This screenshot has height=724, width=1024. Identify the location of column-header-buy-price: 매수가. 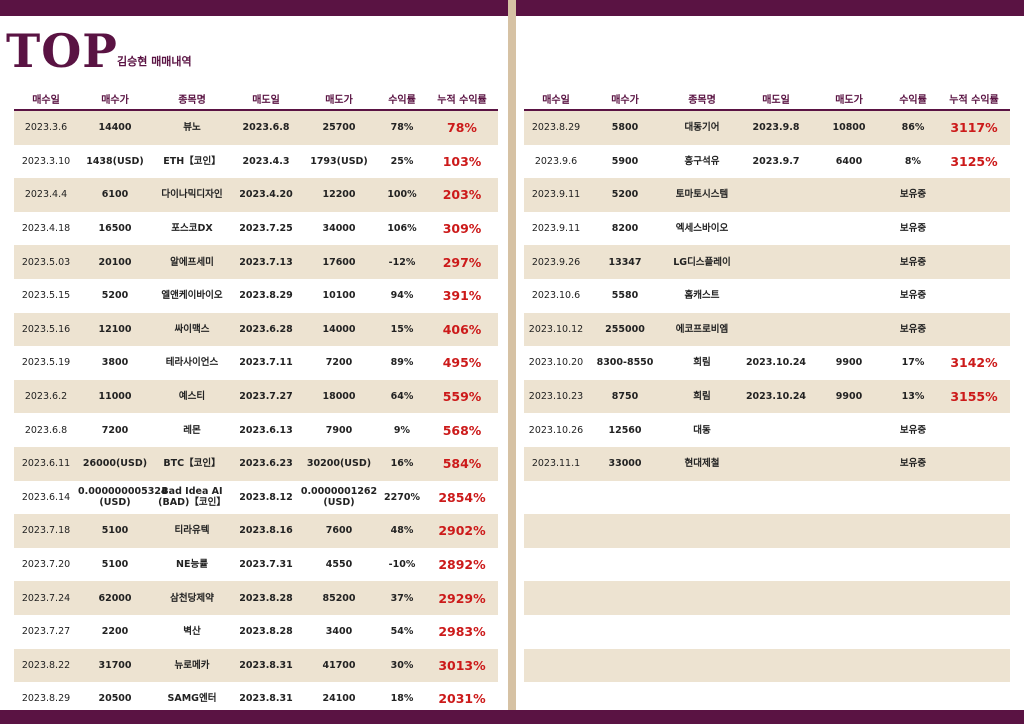
(625, 99).